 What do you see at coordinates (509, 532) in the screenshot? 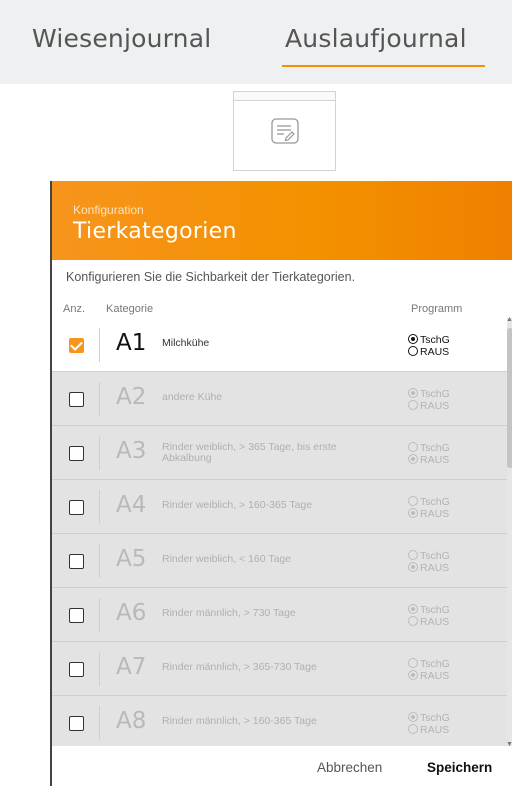
I see `list-scrollbar: ▲ ▼` at bounding box center [509, 532].